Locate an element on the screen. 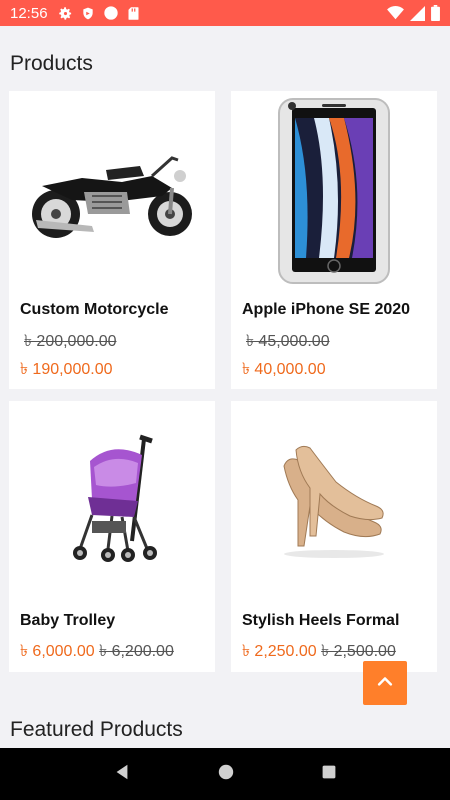 The height and width of the screenshot is (800, 450). product-new-price: ৳ 6,000.00 is located at coordinates (57, 651).